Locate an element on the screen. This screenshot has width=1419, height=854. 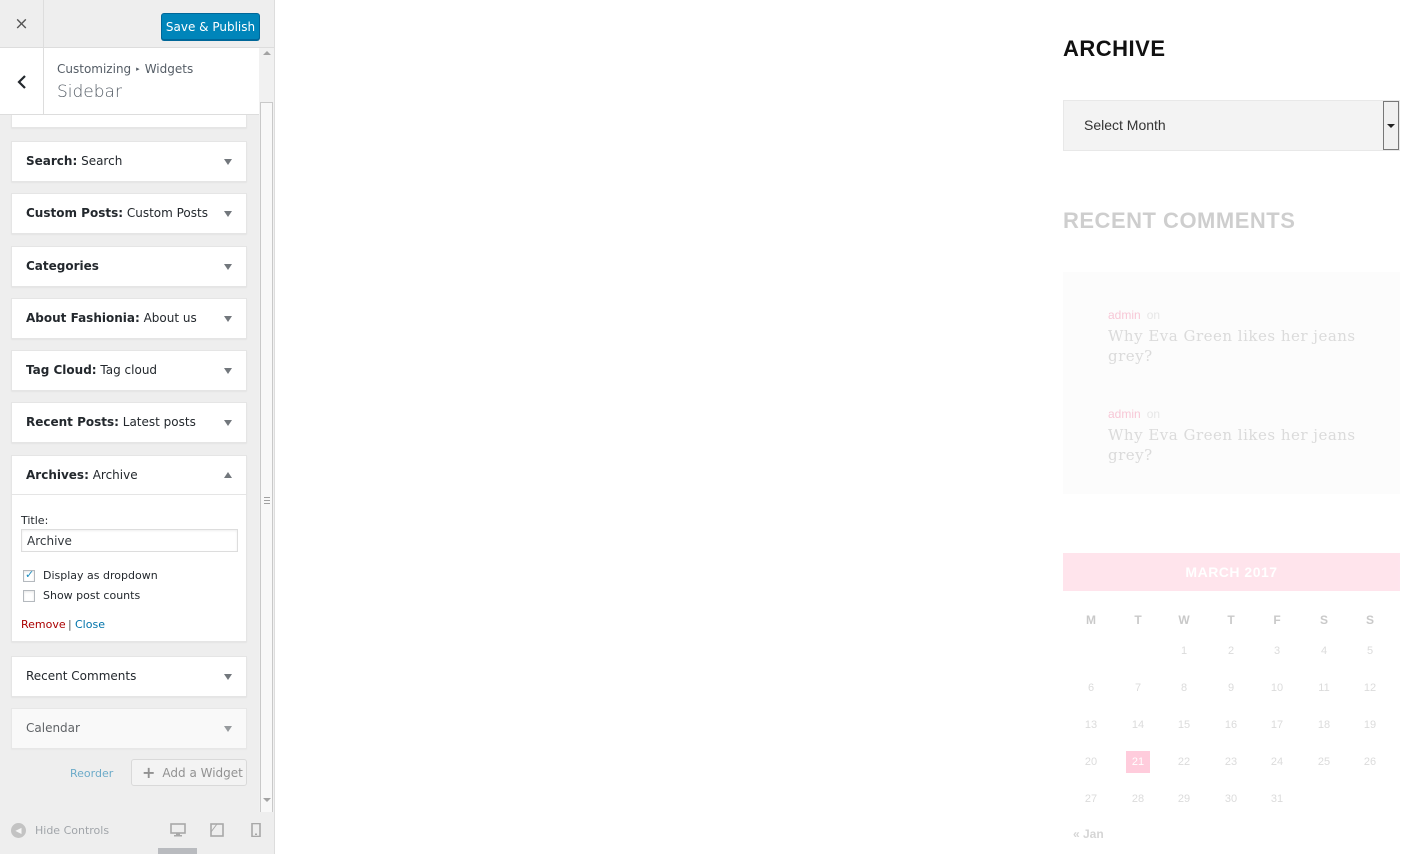
widget-recent-comments: Recent Comments is located at coordinates (129, 676).